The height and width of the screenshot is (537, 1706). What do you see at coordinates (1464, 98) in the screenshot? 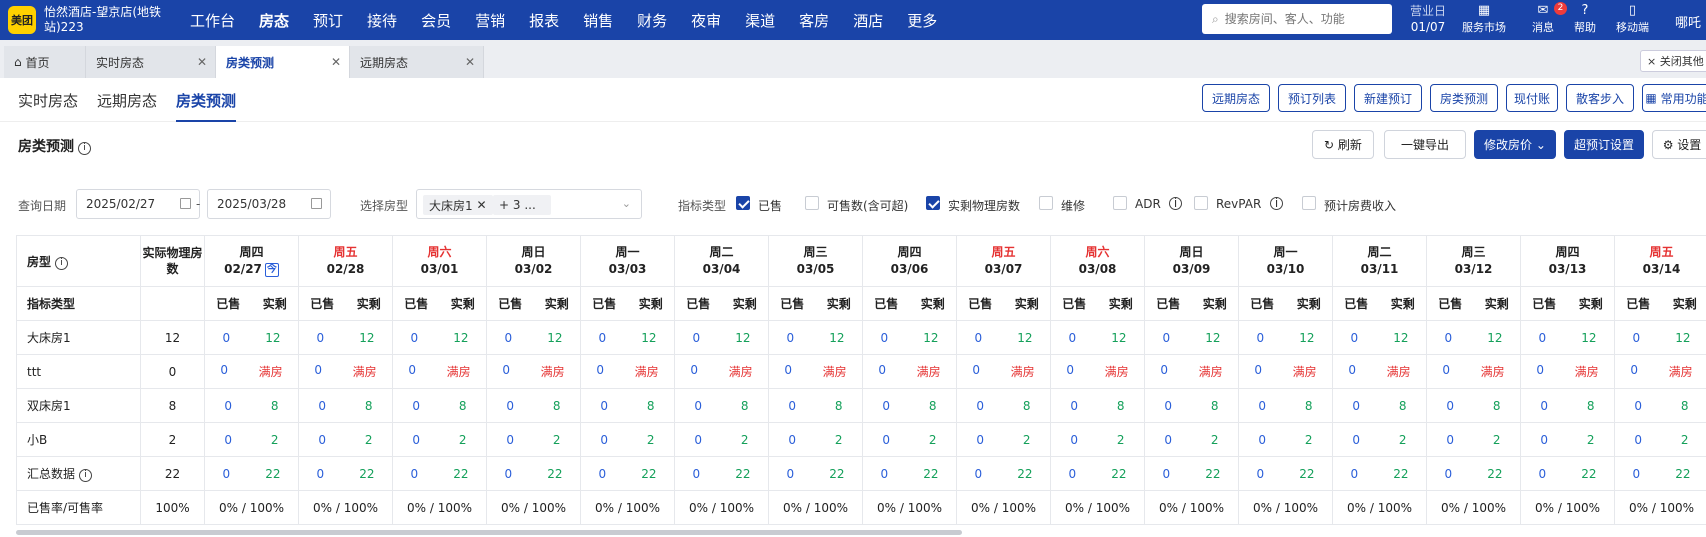
I see `quick-forecast-button: 房类预测` at bounding box center [1464, 98].